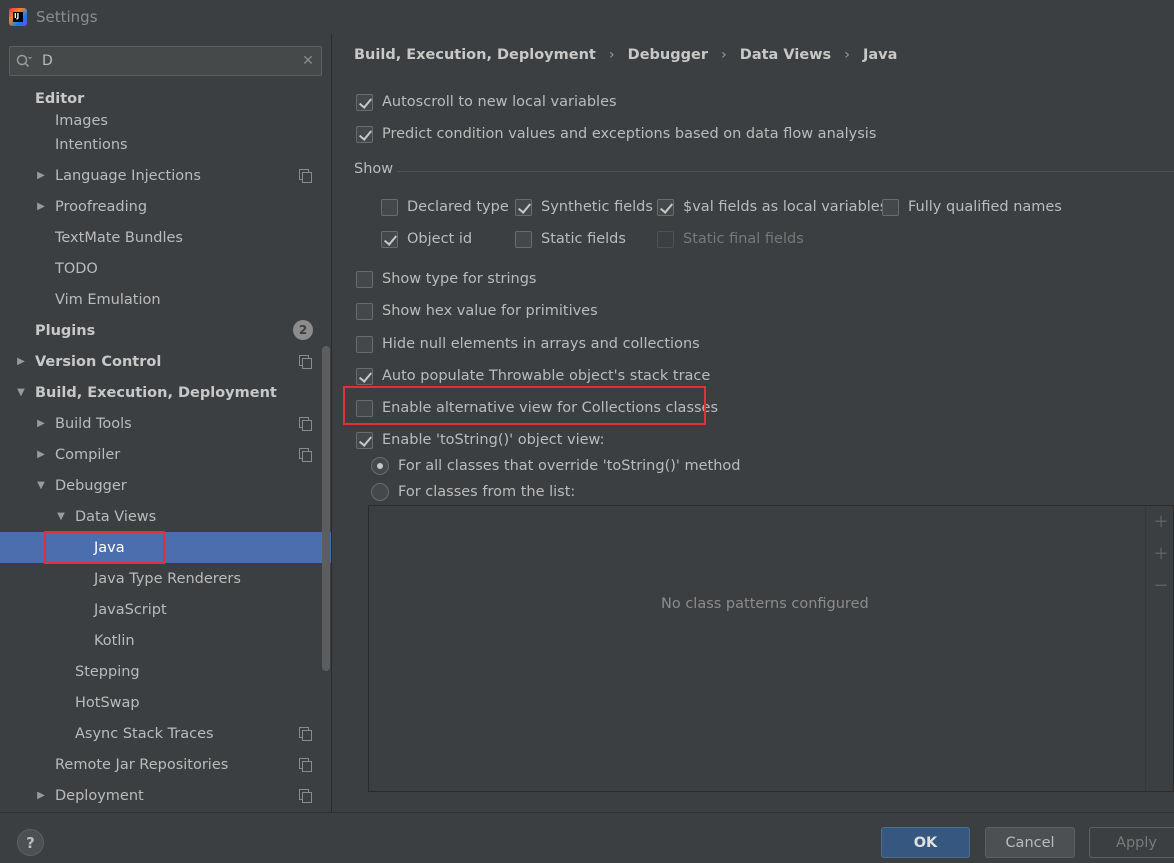  I want to click on tree-item-plugins: Plugins 2, so click(165, 330).